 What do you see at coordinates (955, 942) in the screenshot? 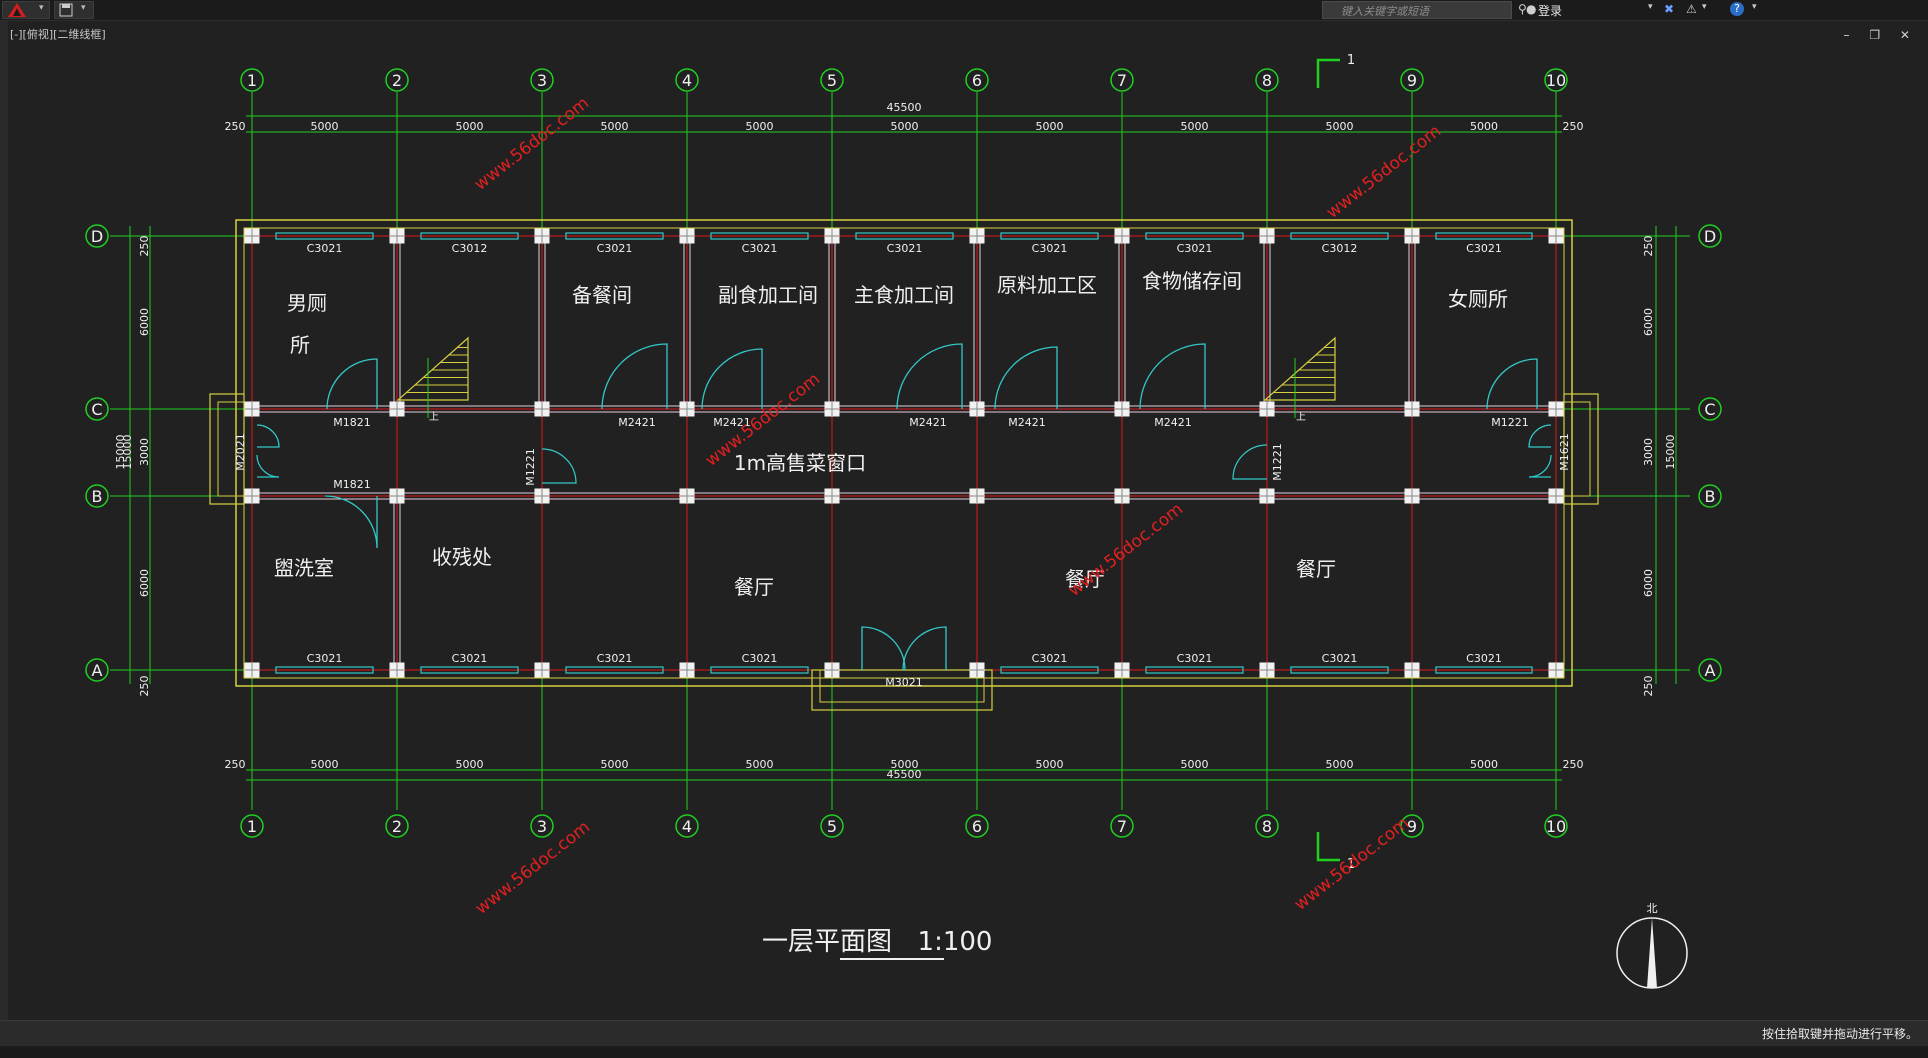
I see `drawing-scale: 1:100` at bounding box center [955, 942].